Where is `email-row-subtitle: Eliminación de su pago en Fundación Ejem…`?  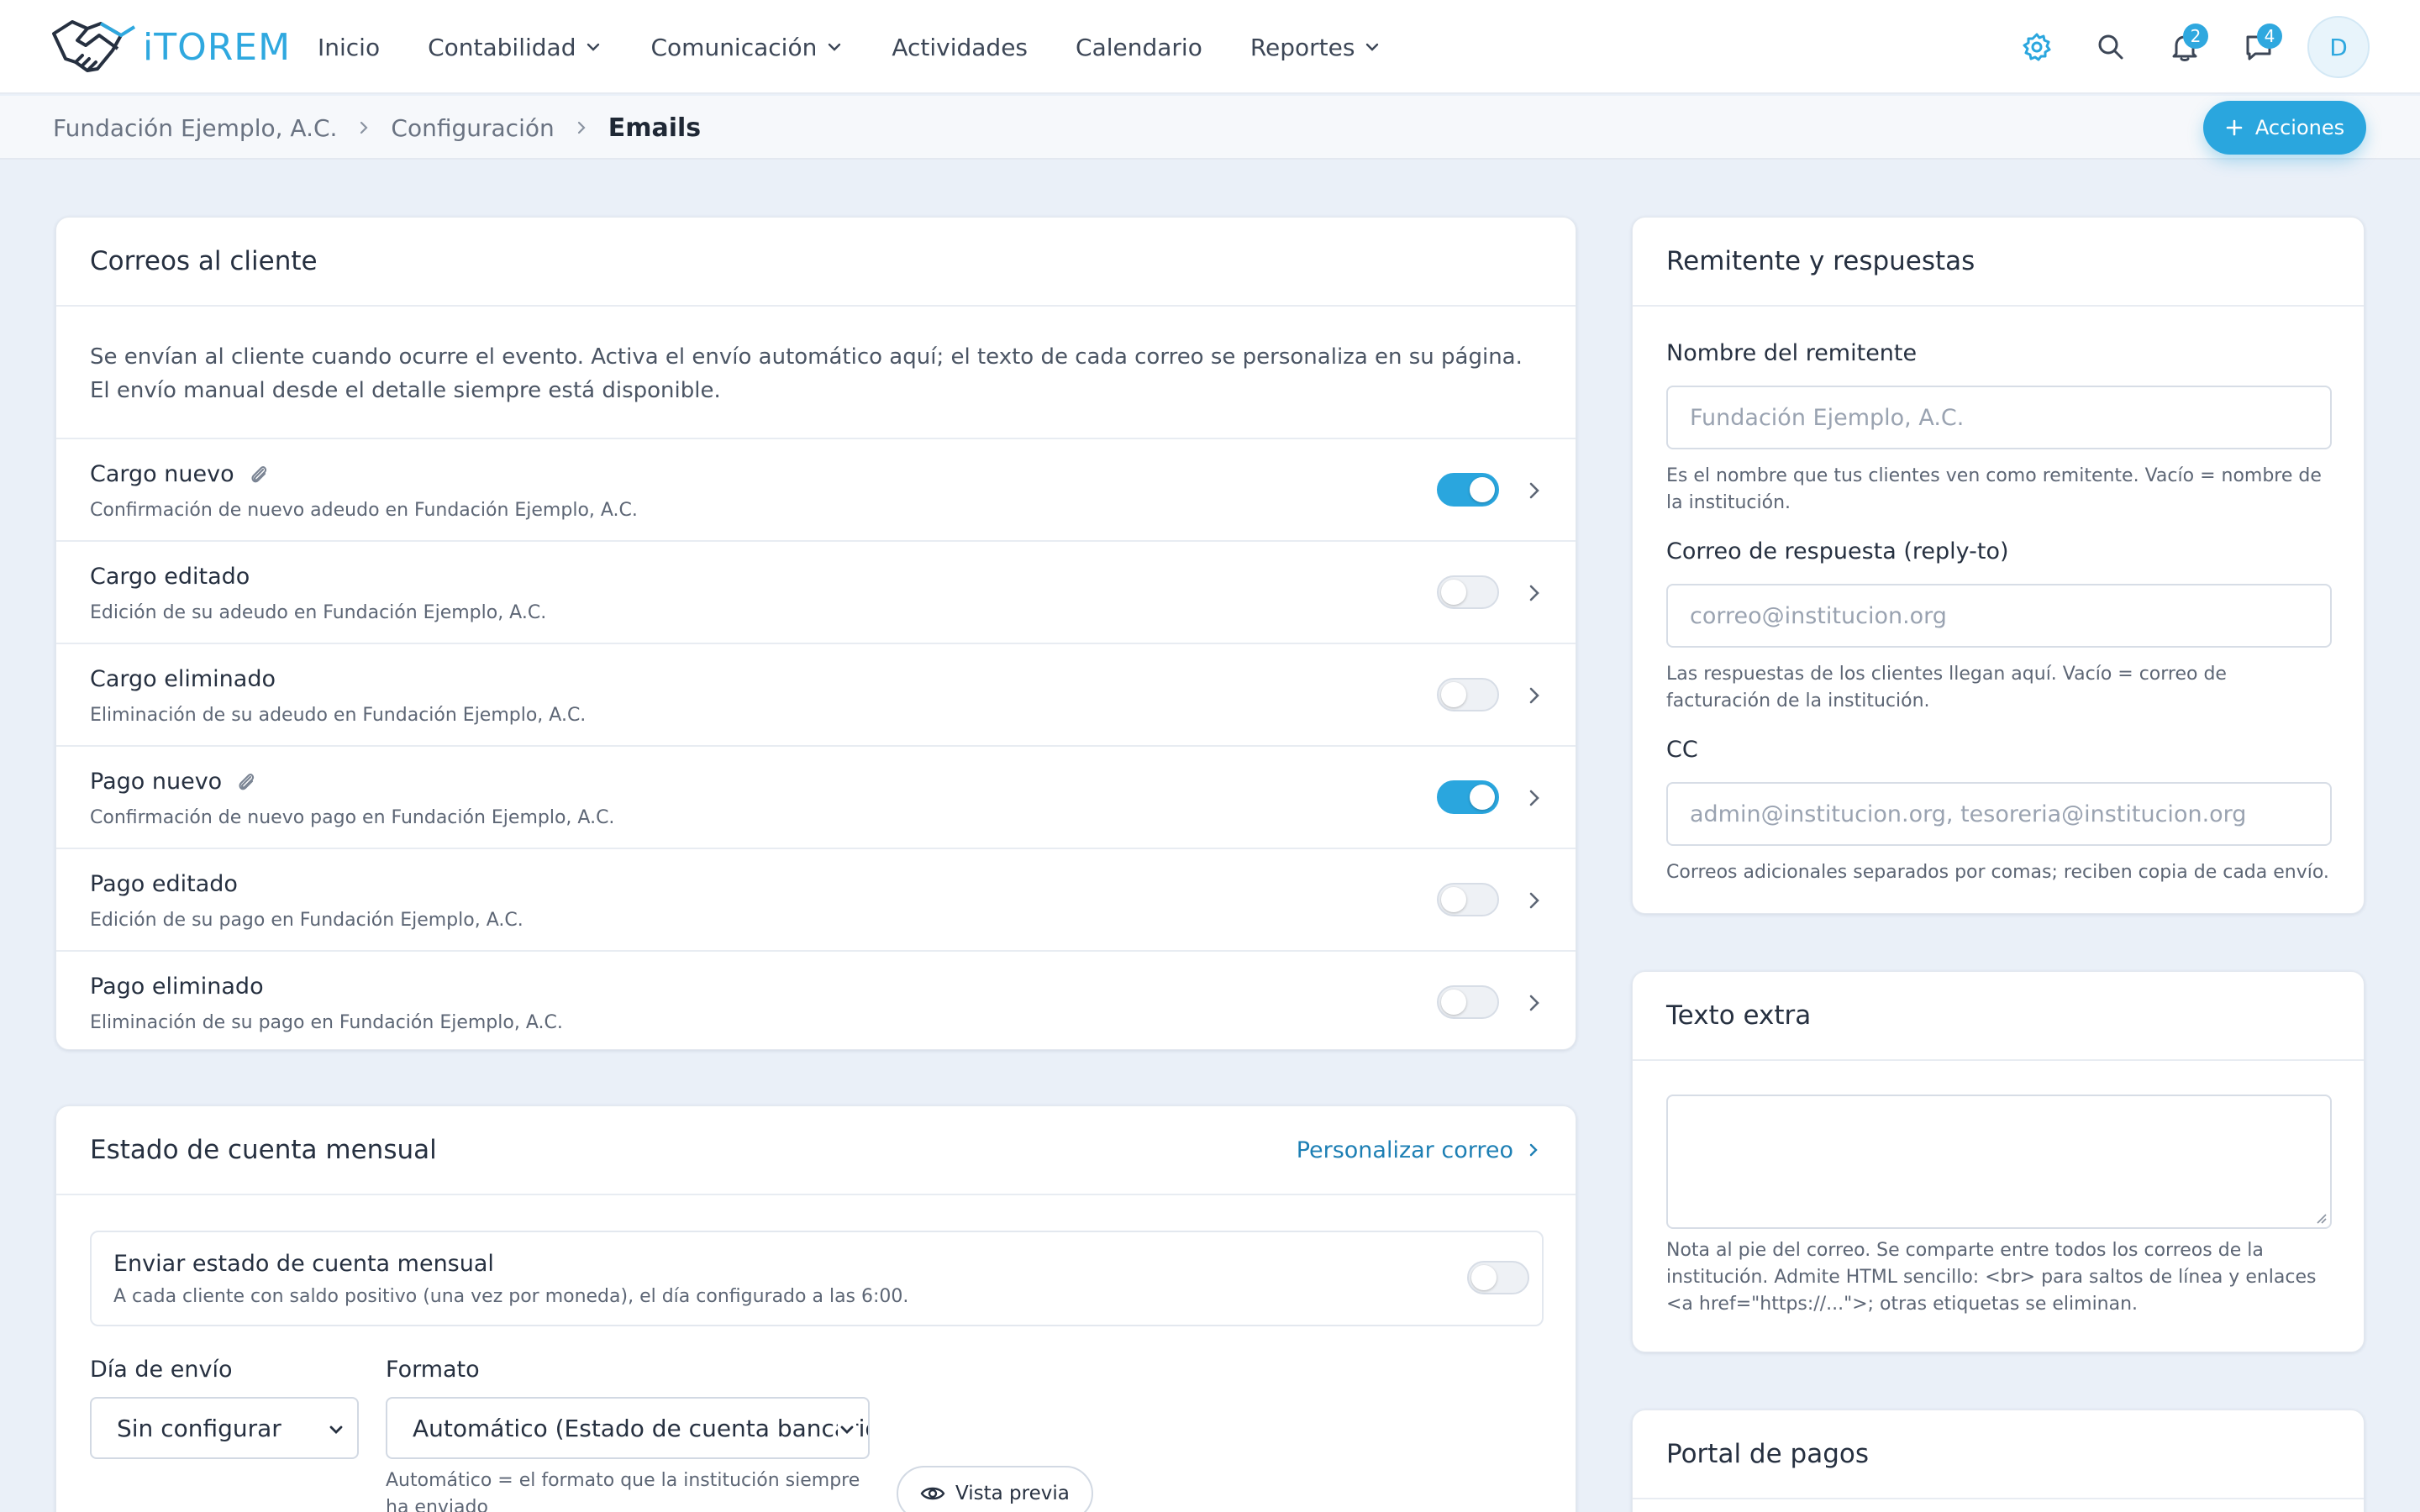 email-row-subtitle: Eliminación de su pago en Fundación Ejem… is located at coordinates (326, 1022).